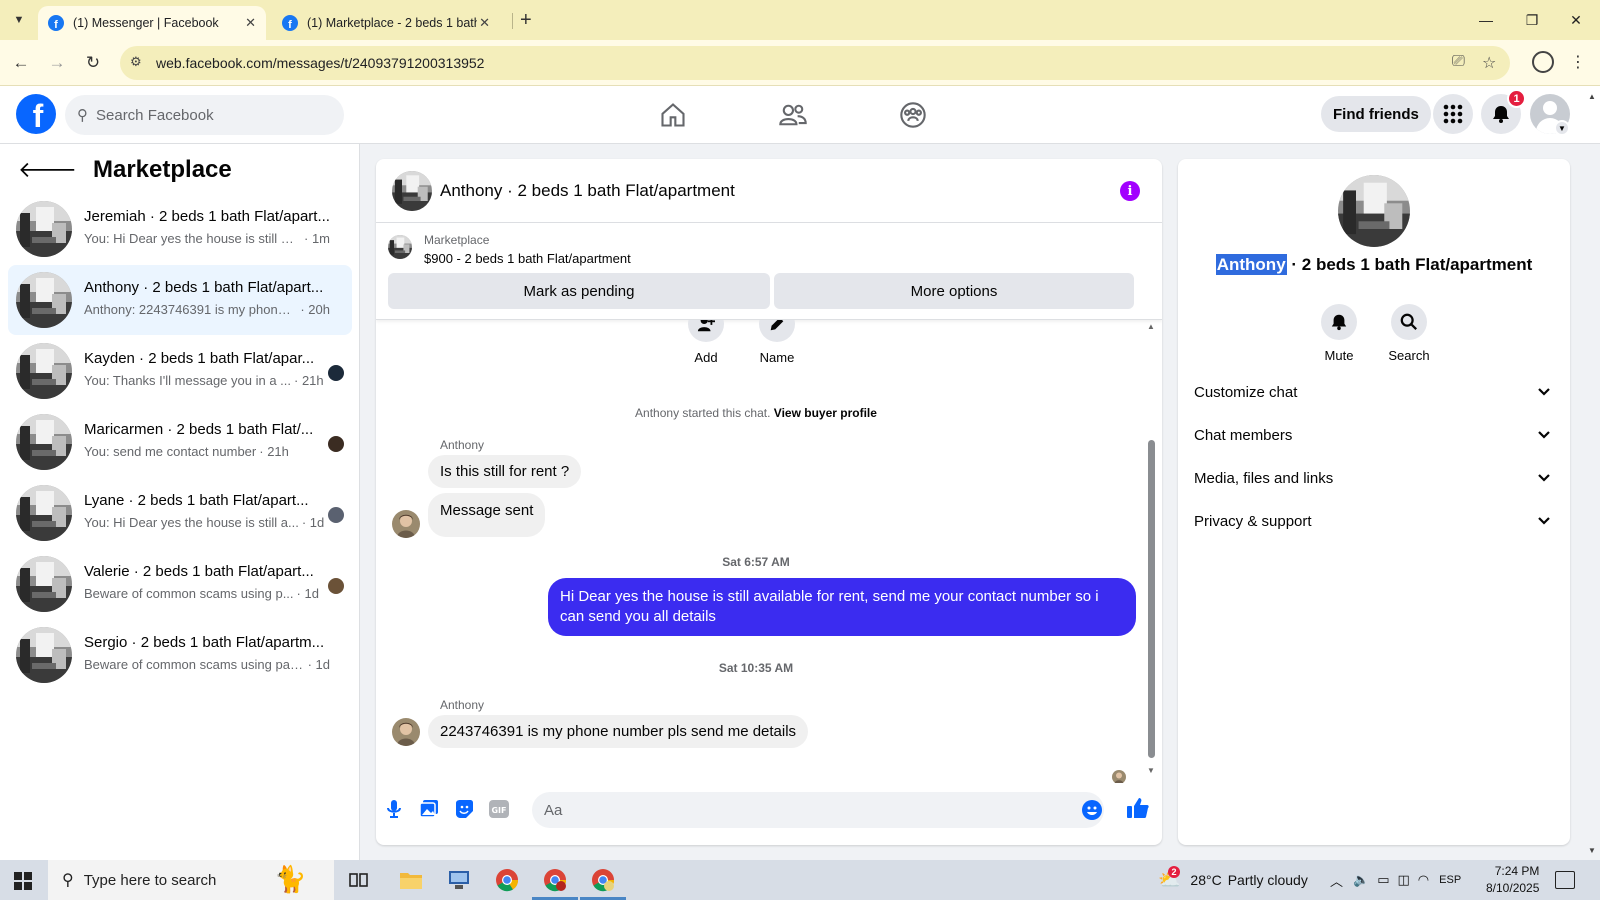 The width and height of the screenshot is (1600, 900). Describe the element at coordinates (527, 258) in the screenshot. I see `listing-price: $900 - 2 beds 1 bath Flat/apartment` at that location.